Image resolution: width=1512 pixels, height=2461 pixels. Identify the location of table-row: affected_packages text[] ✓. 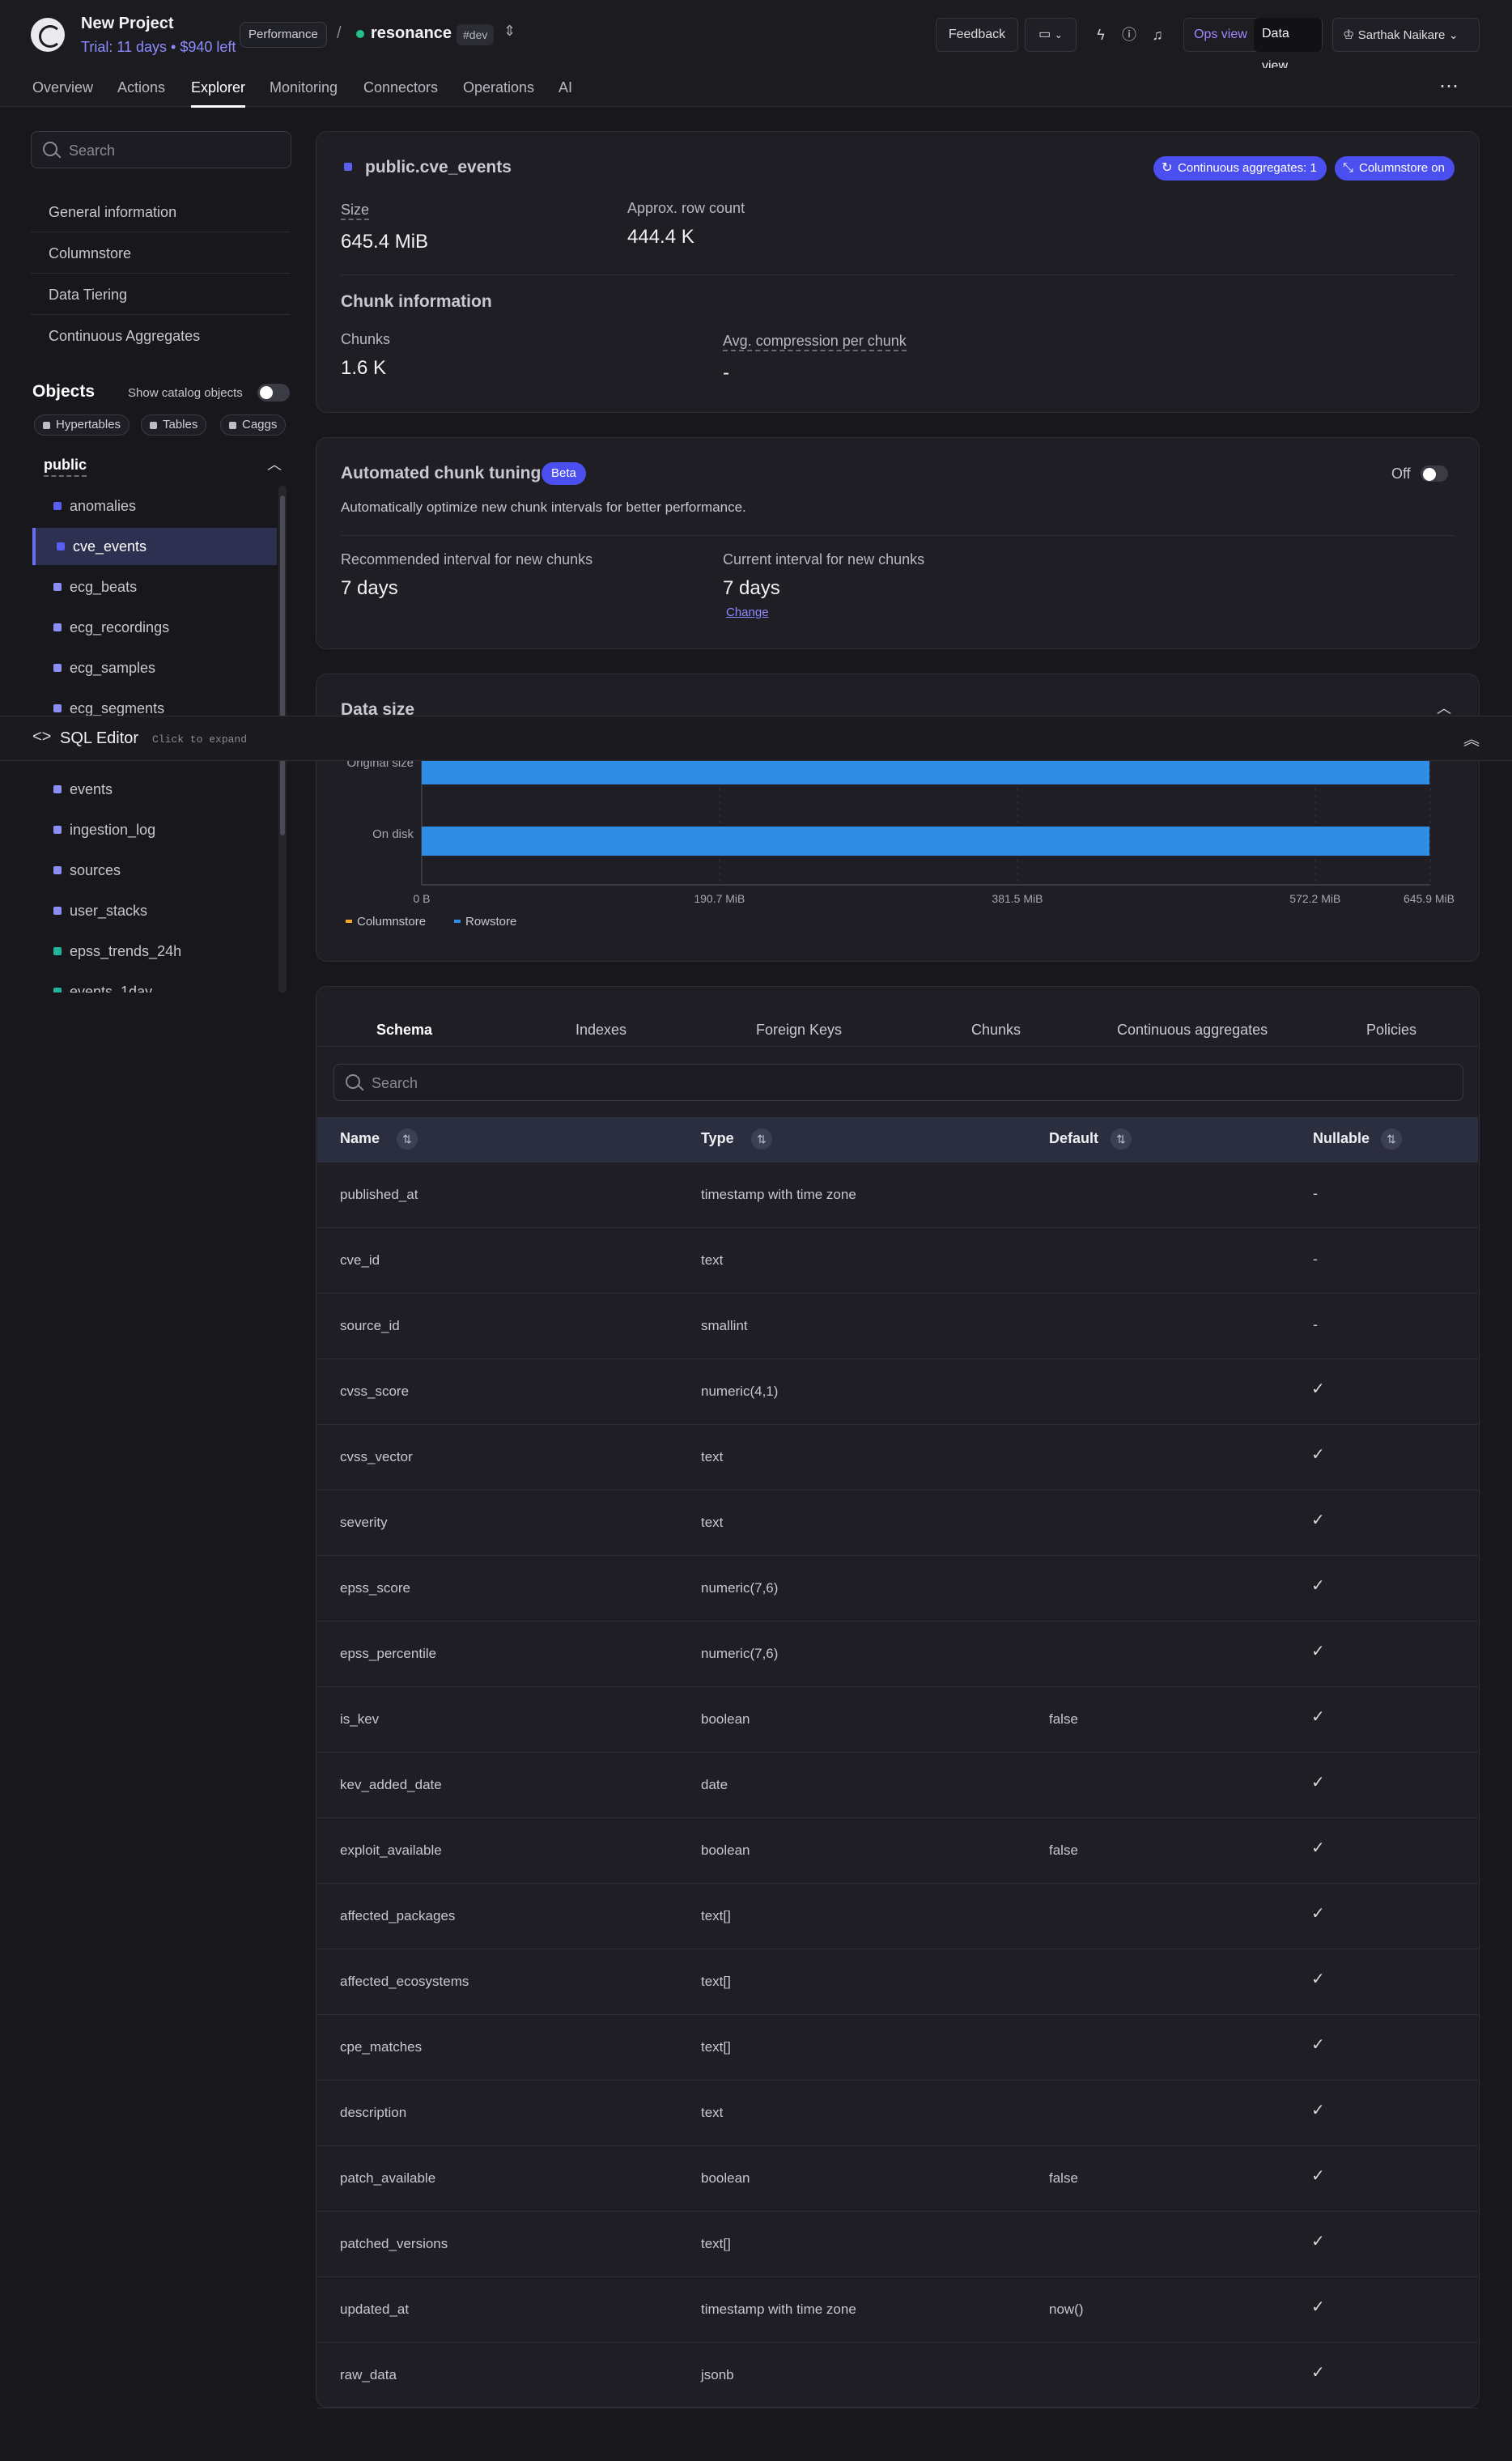
(897, 1917).